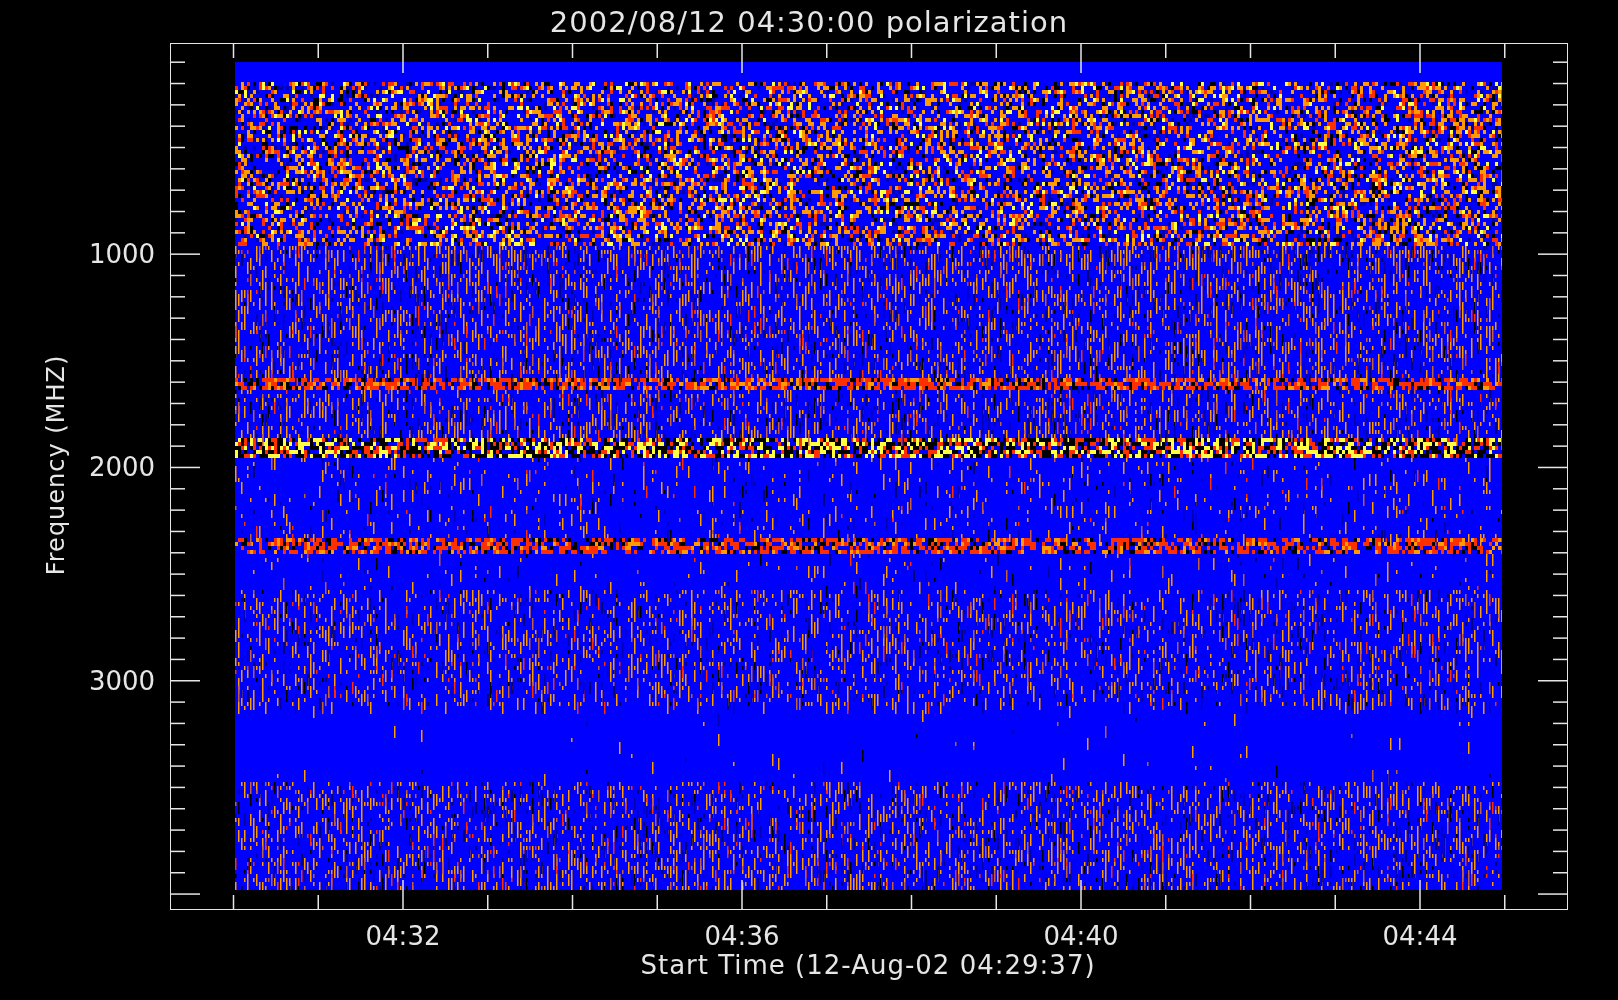 Image resolution: width=1618 pixels, height=1000 pixels. Describe the element at coordinates (403, 936) in the screenshot. I see `tick-label: 04:32` at that location.